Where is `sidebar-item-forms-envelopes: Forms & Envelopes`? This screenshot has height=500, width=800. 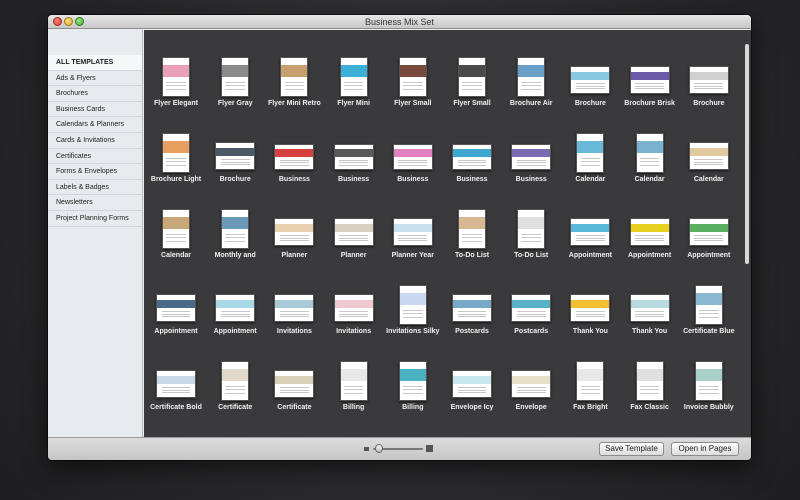
sidebar-item-forms-envelopes: Forms & Envelopes is located at coordinates (95, 172).